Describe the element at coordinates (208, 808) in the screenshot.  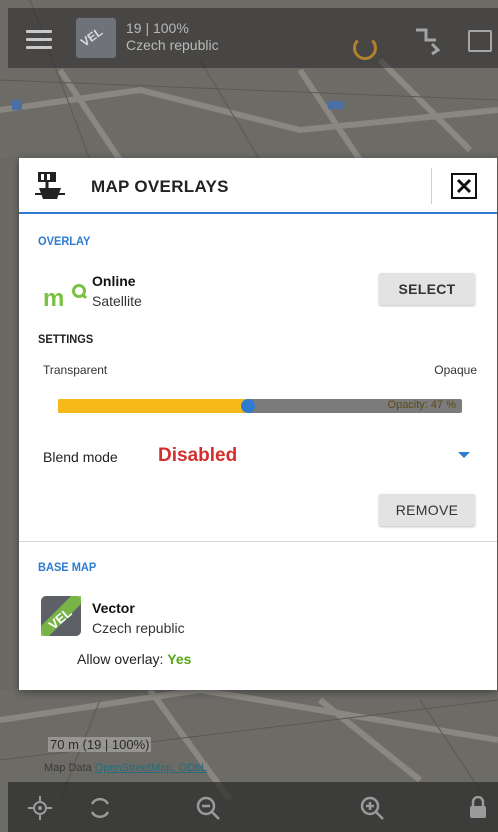
I see `zoom-out-icon` at that location.